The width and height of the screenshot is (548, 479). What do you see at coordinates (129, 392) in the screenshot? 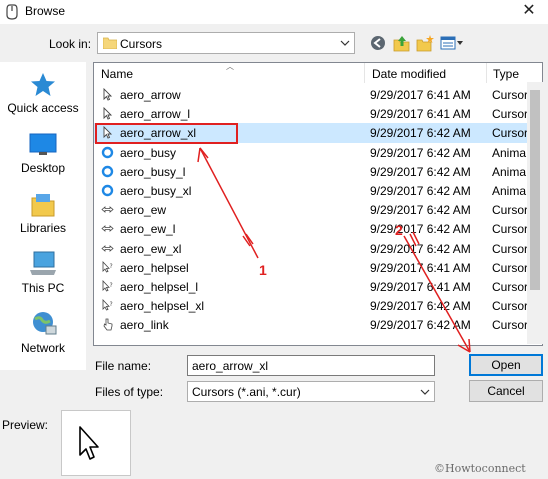
I see `filetype-label: Files of type:` at bounding box center [129, 392].